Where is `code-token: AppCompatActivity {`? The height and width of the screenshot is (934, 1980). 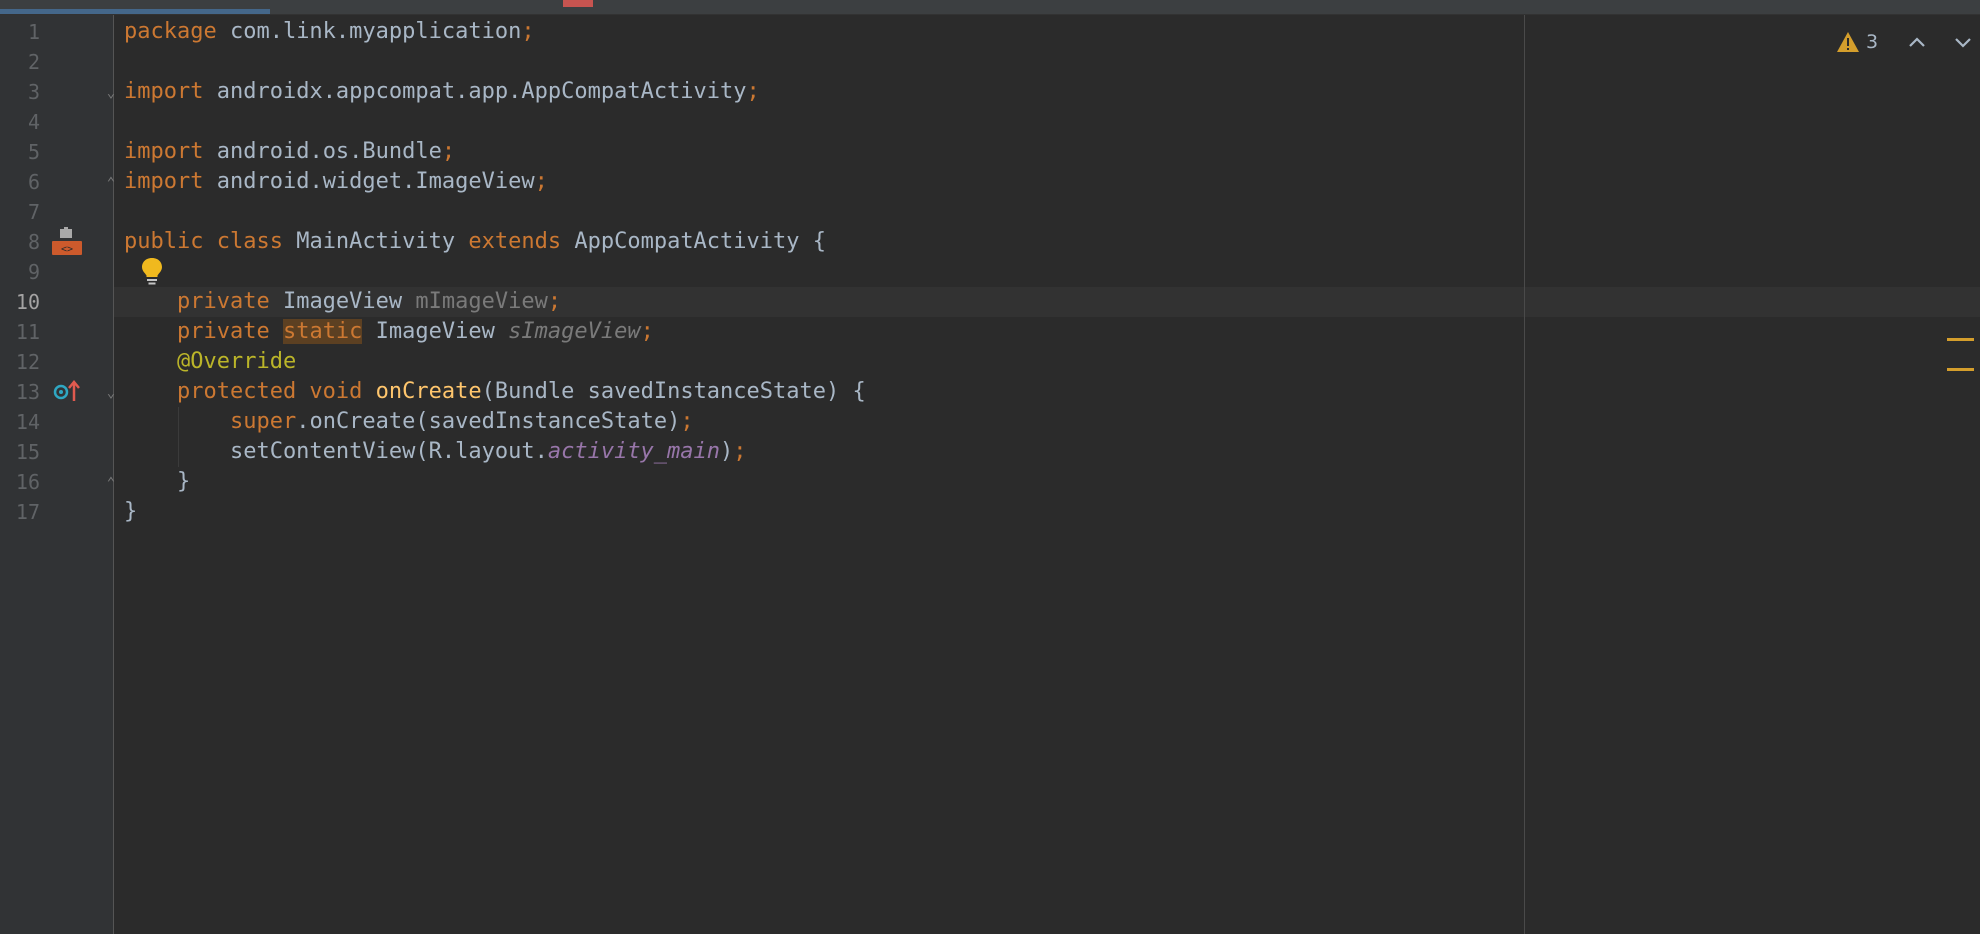 code-token: AppCompatActivity { is located at coordinates (693, 241).